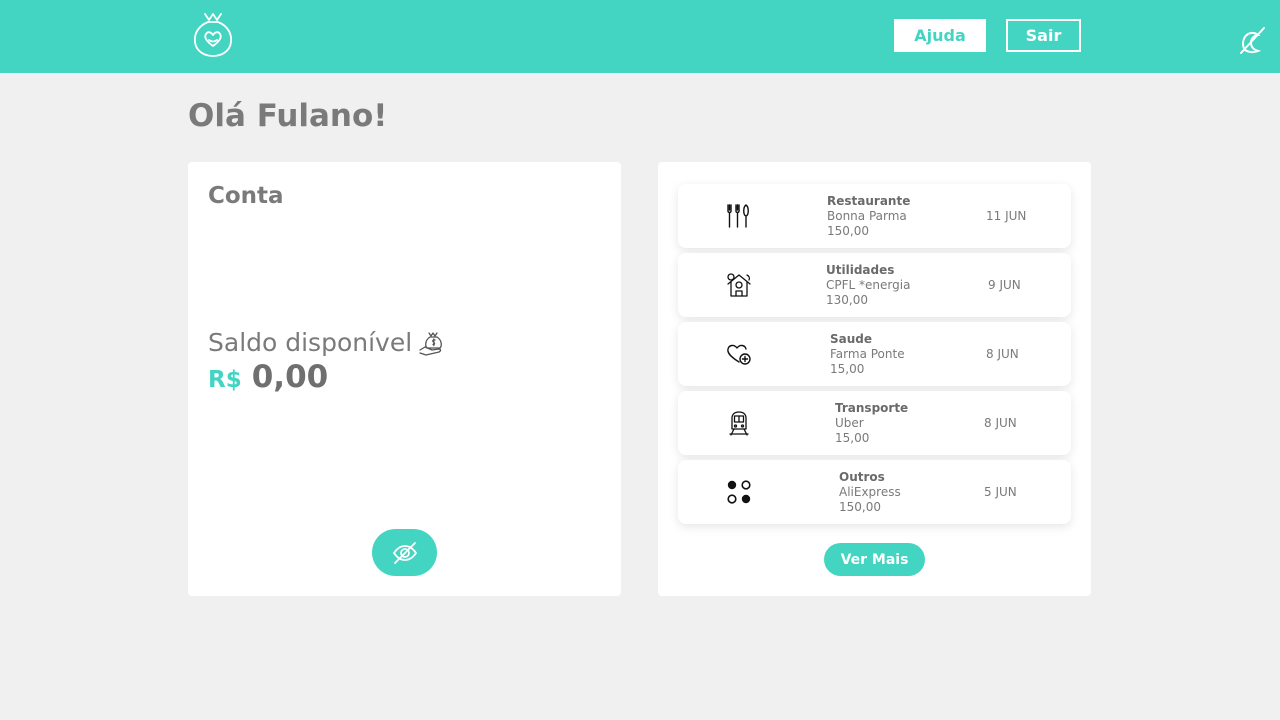  What do you see at coordinates (860, 270) in the screenshot?
I see `transaction-category: Utilidades` at bounding box center [860, 270].